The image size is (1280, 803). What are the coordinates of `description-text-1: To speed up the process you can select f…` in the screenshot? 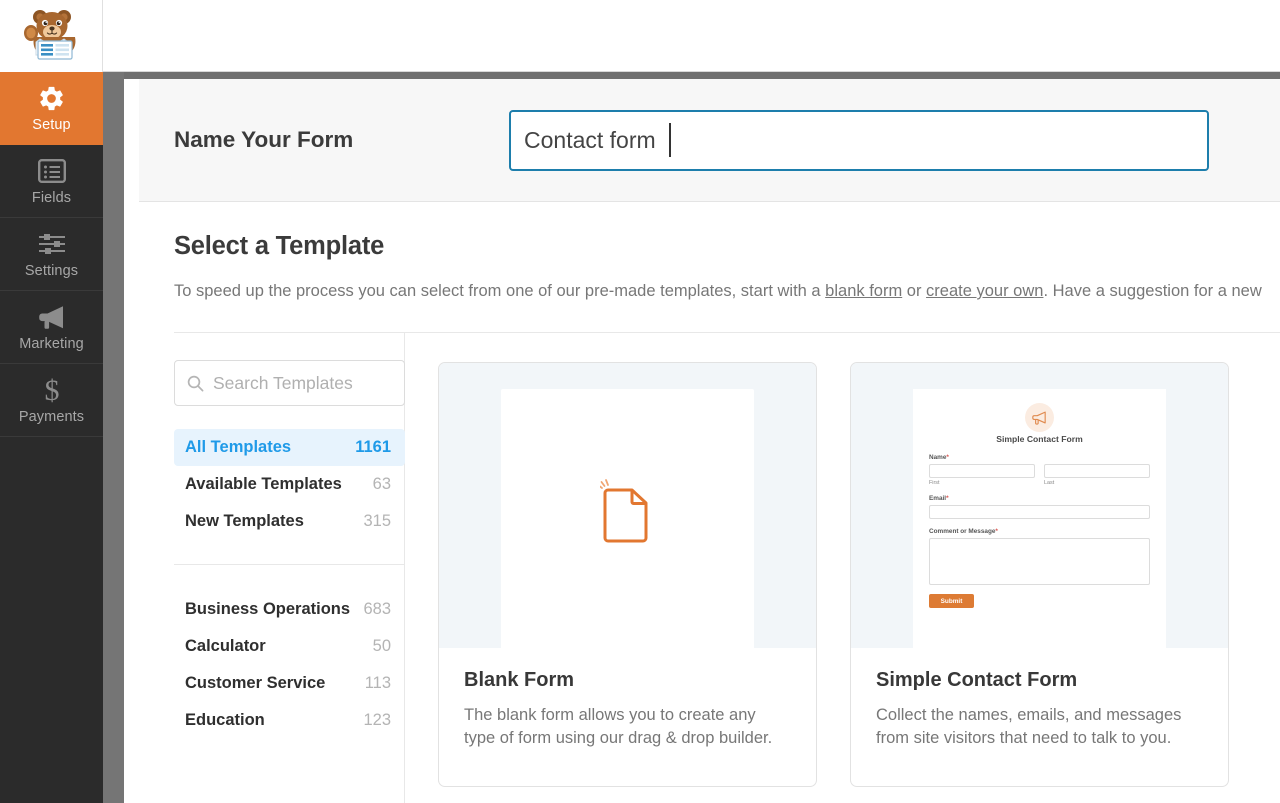 It's located at (500, 291).